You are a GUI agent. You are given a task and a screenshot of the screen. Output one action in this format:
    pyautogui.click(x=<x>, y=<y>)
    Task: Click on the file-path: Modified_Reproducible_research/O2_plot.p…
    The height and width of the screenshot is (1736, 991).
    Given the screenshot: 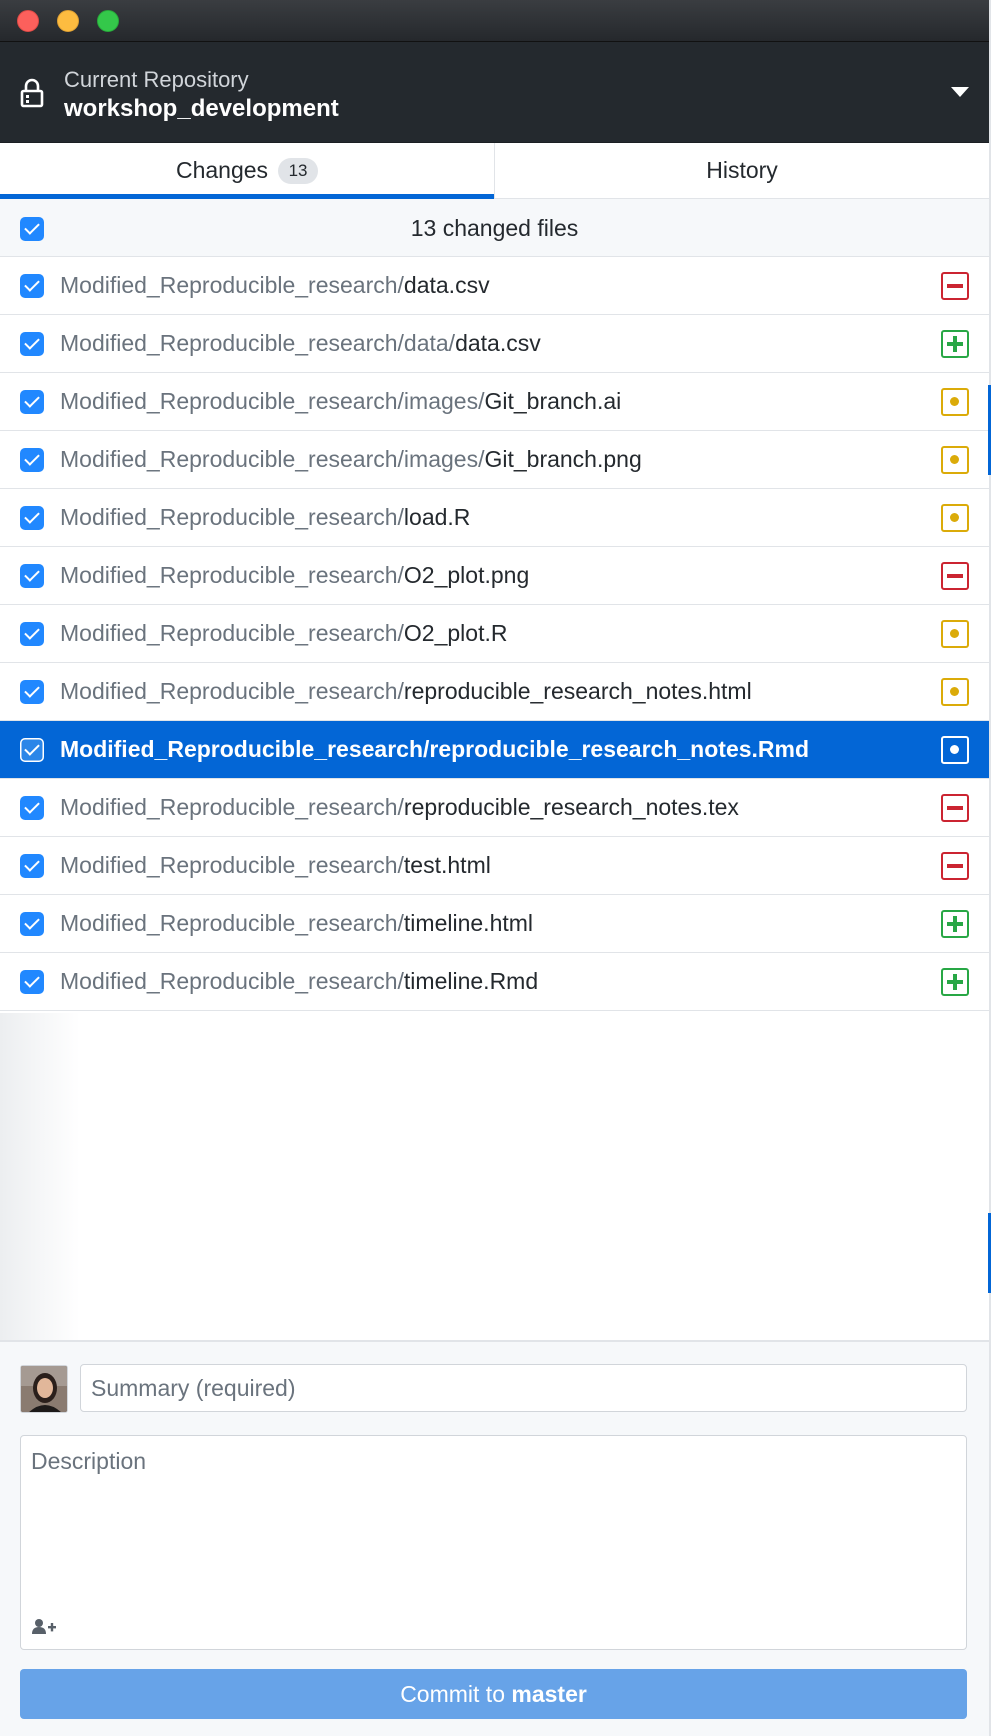 What is the action you would take?
    pyautogui.click(x=294, y=575)
    